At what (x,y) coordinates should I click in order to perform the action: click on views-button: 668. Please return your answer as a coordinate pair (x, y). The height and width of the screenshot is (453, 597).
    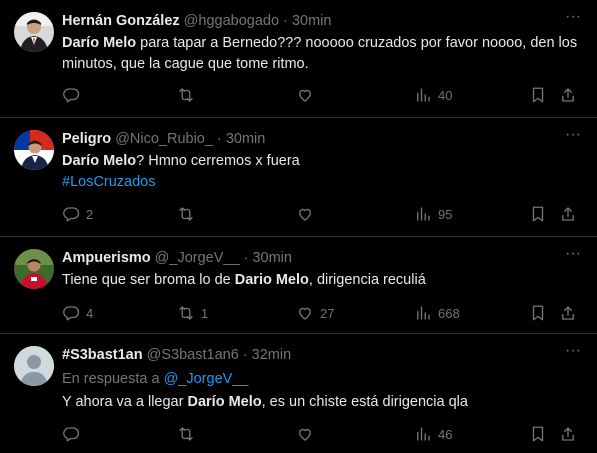
    Looking at the image, I should click on (437, 313).